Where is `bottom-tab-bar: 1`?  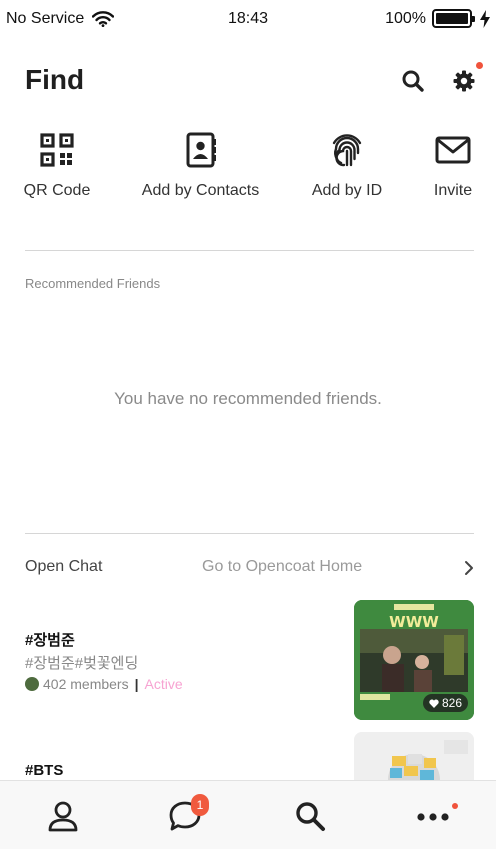 bottom-tab-bar: 1 is located at coordinates (248, 814).